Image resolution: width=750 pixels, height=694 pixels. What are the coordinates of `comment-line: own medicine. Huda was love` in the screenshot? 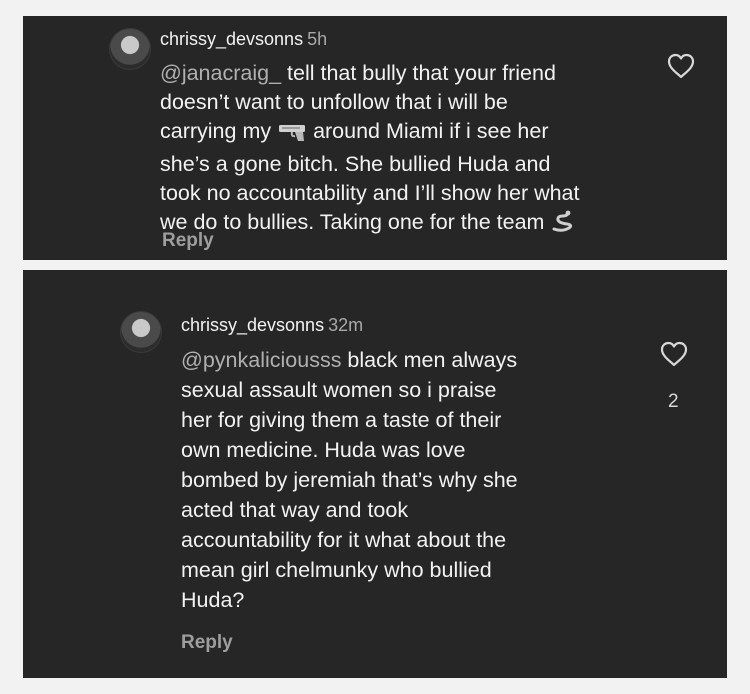 It's located at (323, 450).